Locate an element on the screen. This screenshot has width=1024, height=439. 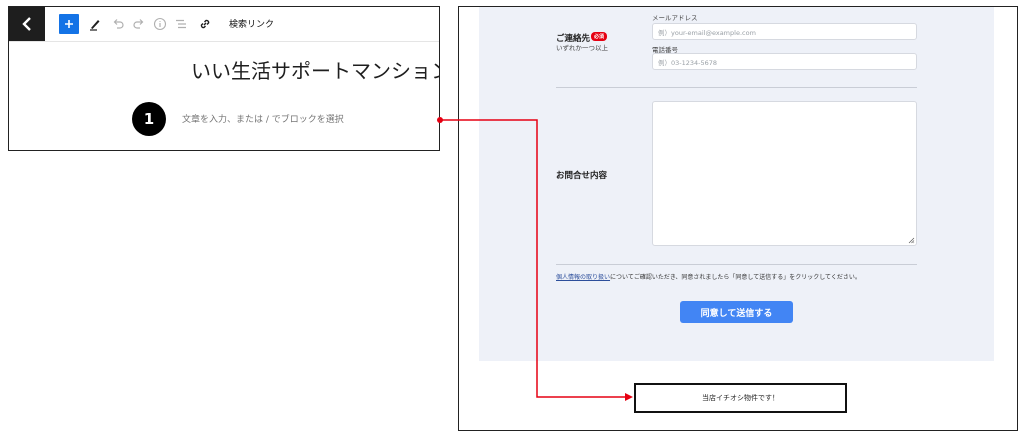
link-icon is located at coordinates (205, 24).